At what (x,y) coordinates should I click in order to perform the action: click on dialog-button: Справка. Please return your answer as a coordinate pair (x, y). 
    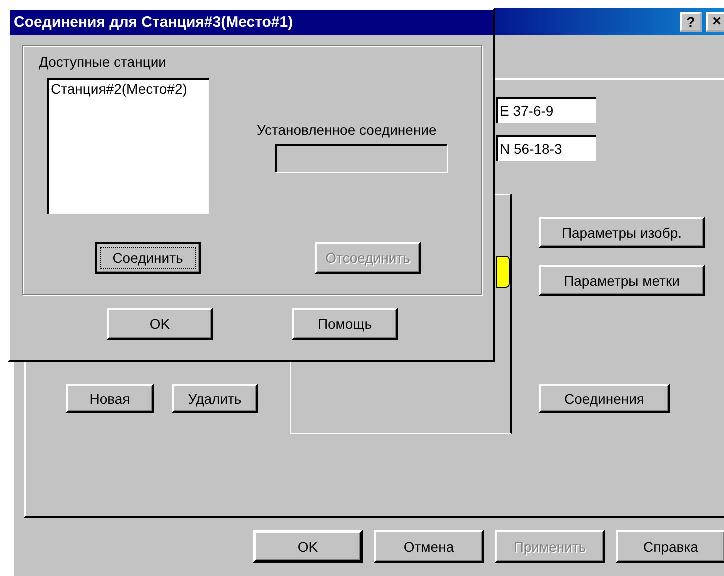
    Looking at the image, I should click on (670, 546).